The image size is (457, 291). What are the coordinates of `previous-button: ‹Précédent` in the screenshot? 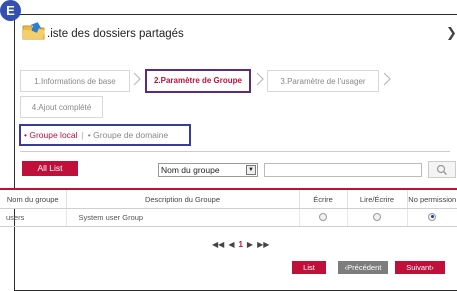 It's located at (363, 267).